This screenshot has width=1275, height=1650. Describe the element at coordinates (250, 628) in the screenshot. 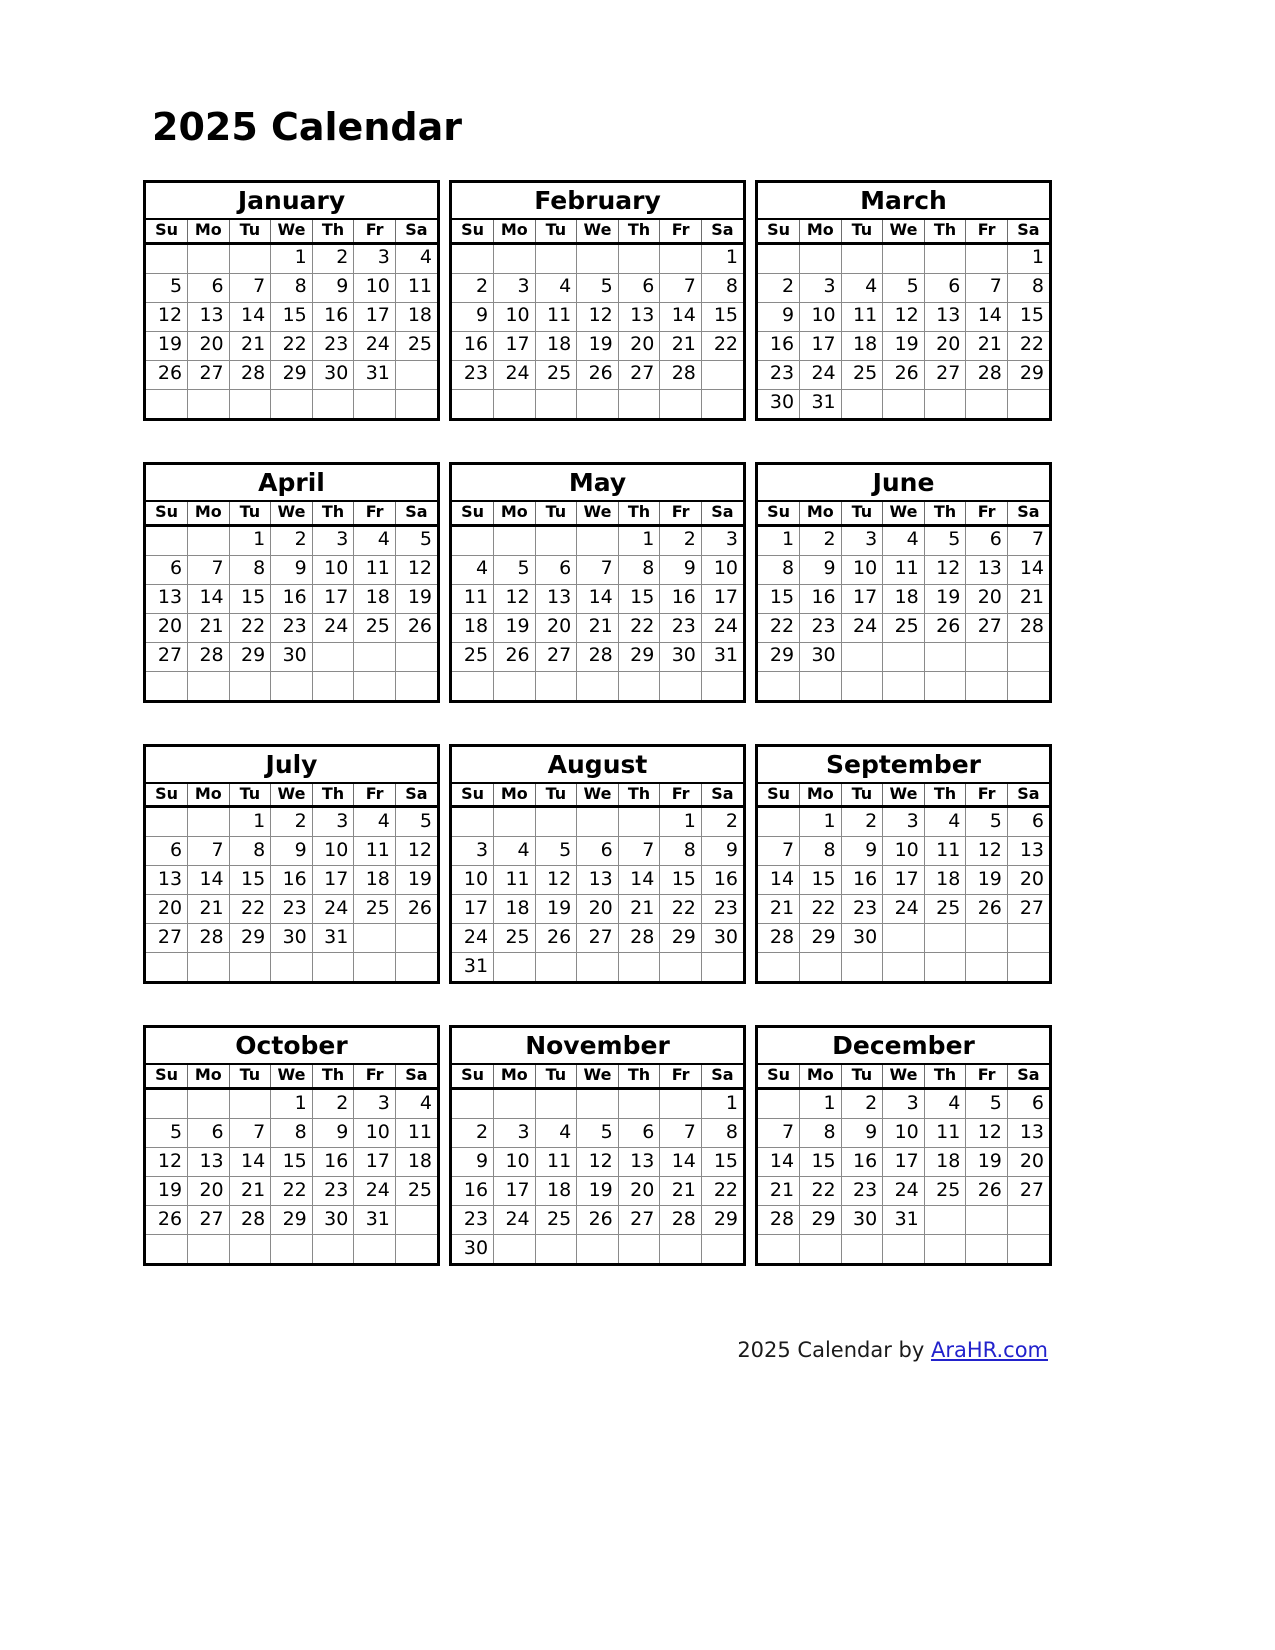

I see `day-cell: 22` at that location.